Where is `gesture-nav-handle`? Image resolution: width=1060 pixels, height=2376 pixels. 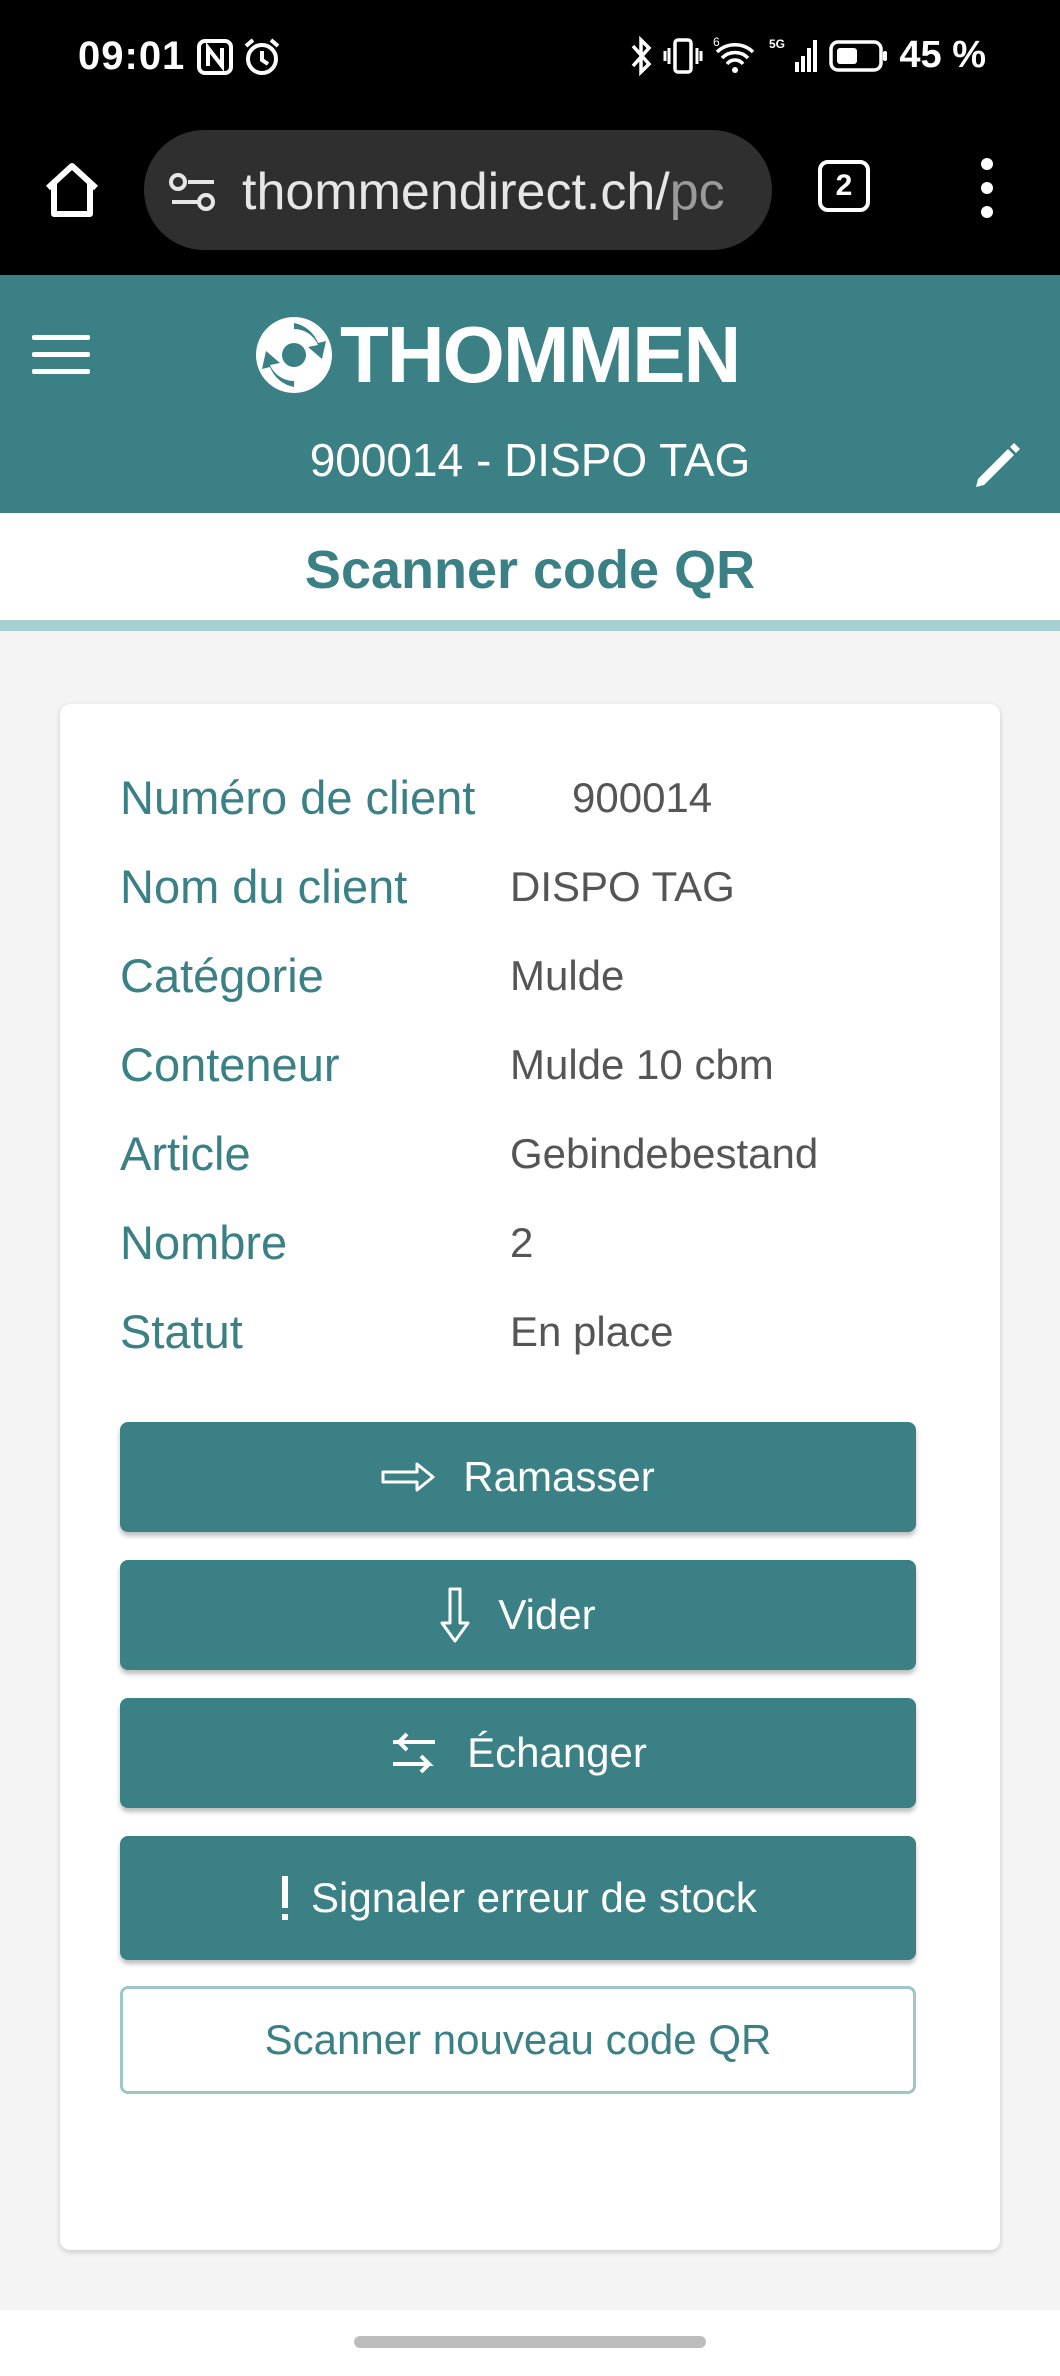 gesture-nav-handle is located at coordinates (530, 2342).